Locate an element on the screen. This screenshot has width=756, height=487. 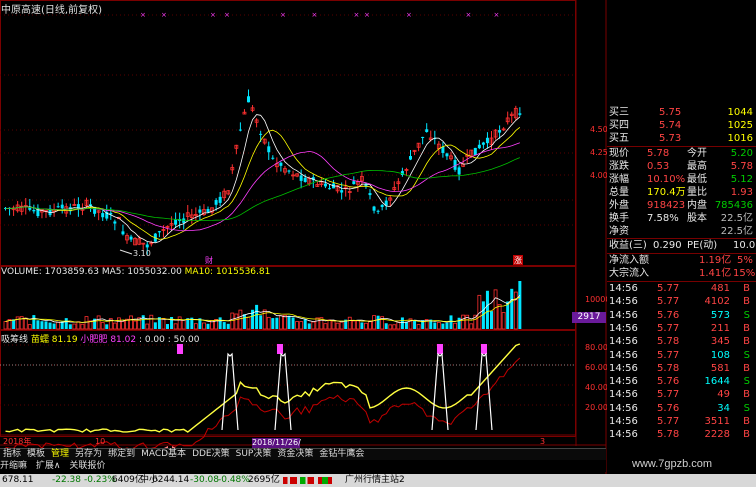
order-book-row: 买四 5.74 1025 is located at coordinates (681, 125).